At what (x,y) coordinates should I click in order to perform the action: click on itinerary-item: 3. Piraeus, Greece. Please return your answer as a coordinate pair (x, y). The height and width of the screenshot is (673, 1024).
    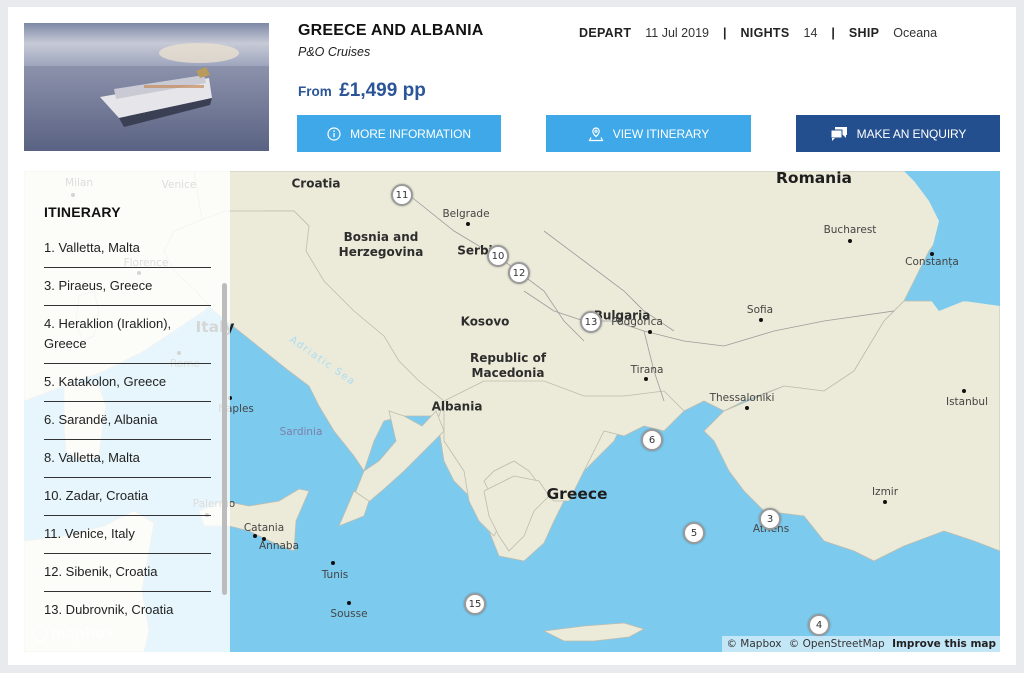
    Looking at the image, I should click on (127, 287).